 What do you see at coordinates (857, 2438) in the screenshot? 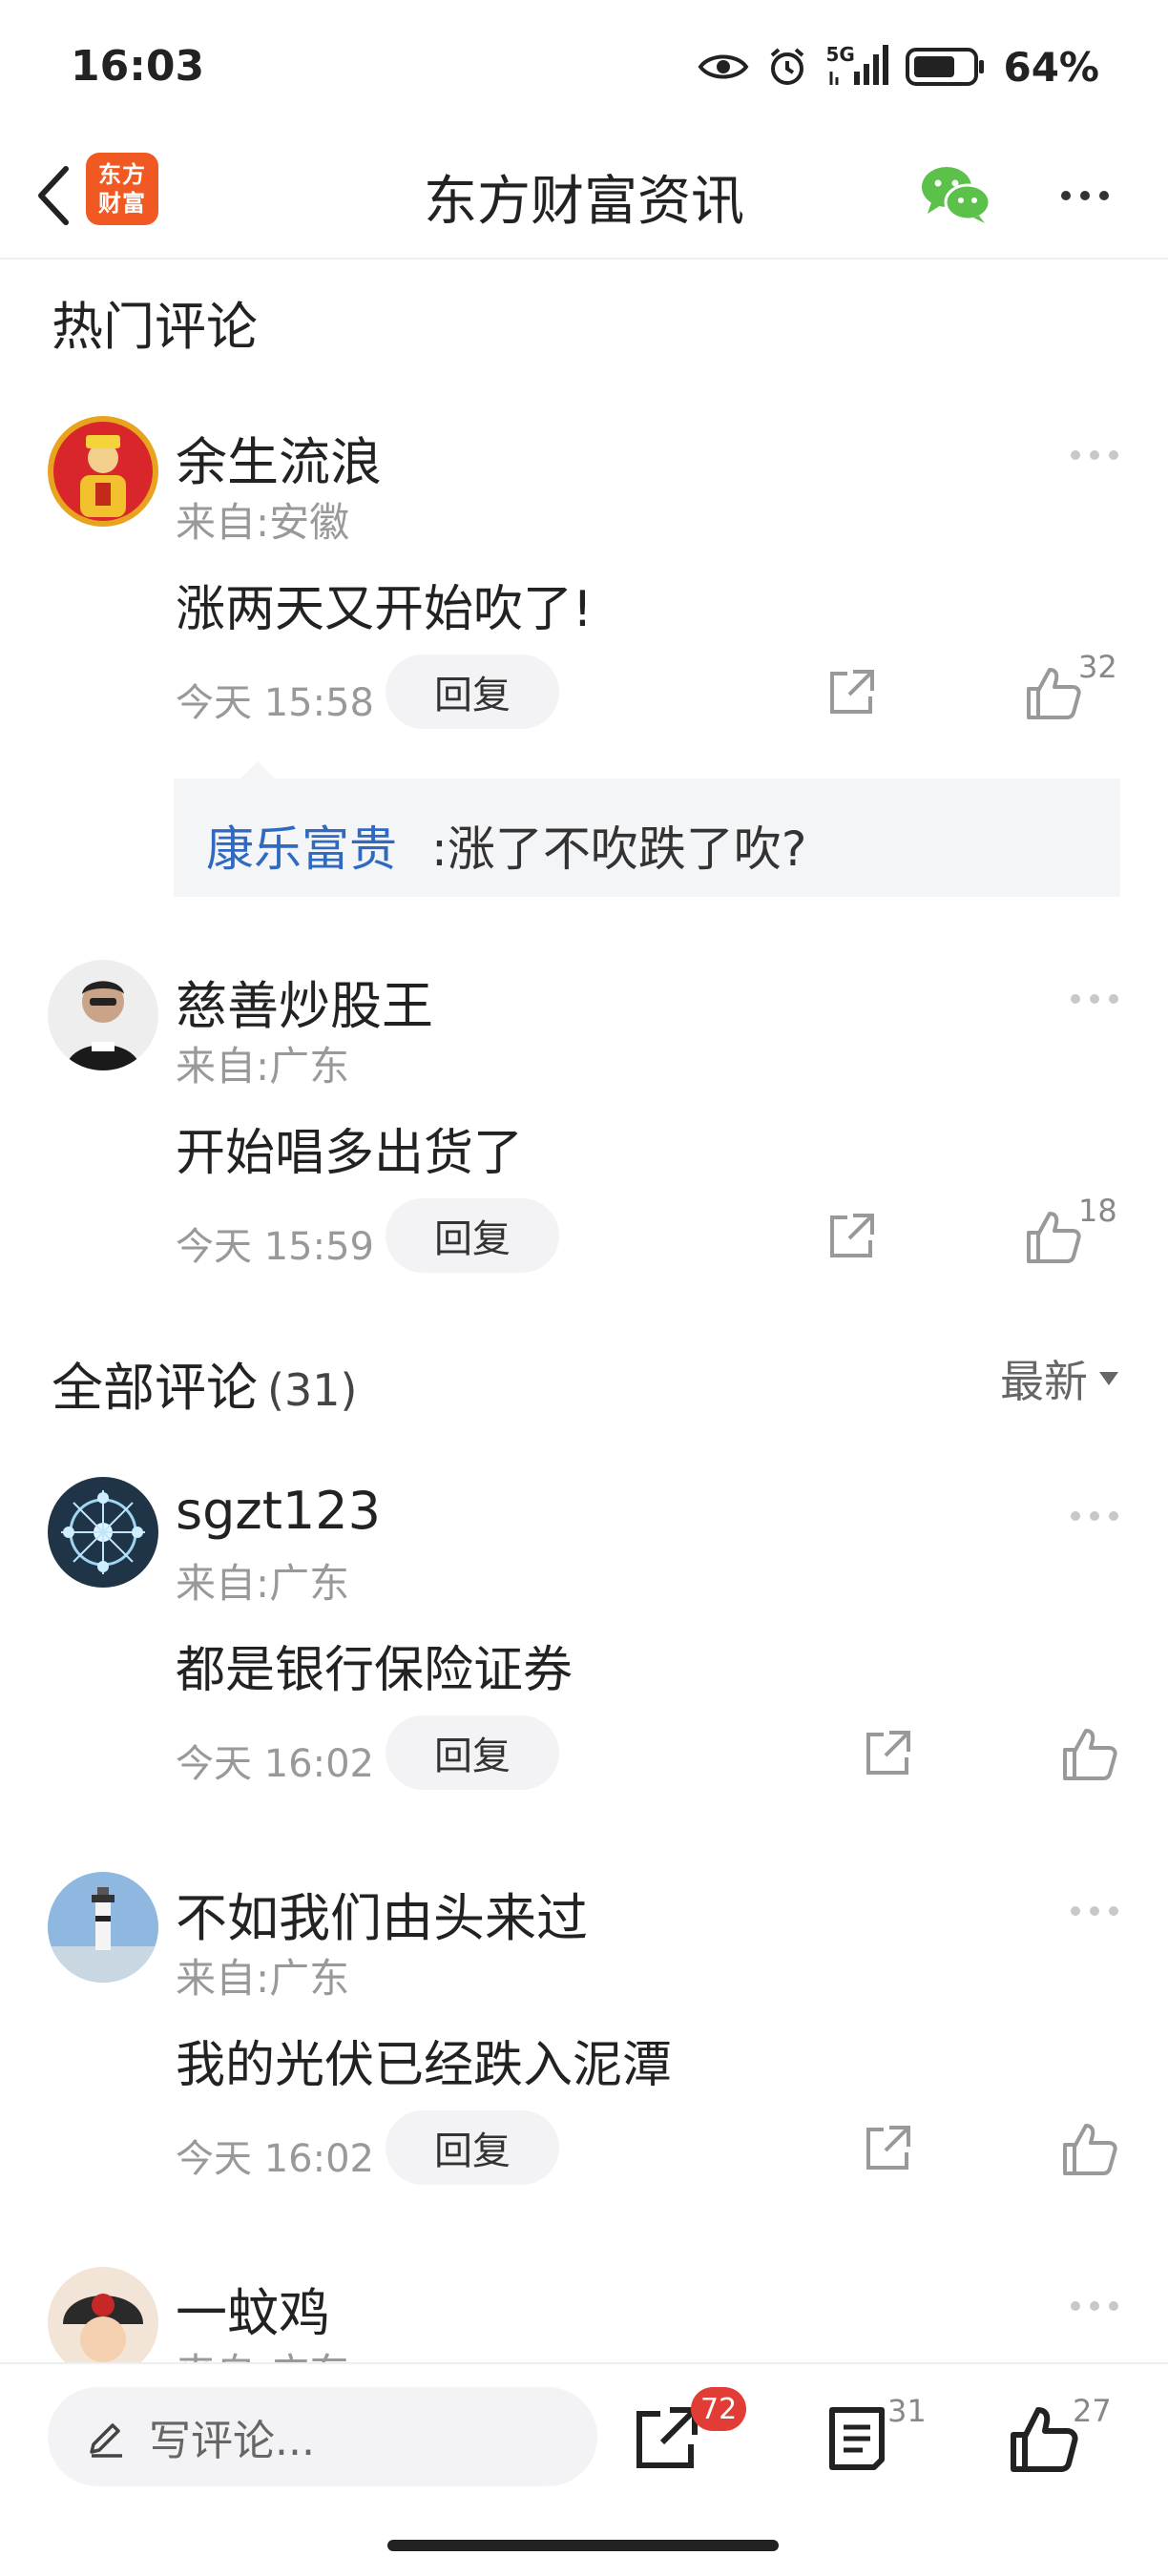
I see `comments-icon` at bounding box center [857, 2438].